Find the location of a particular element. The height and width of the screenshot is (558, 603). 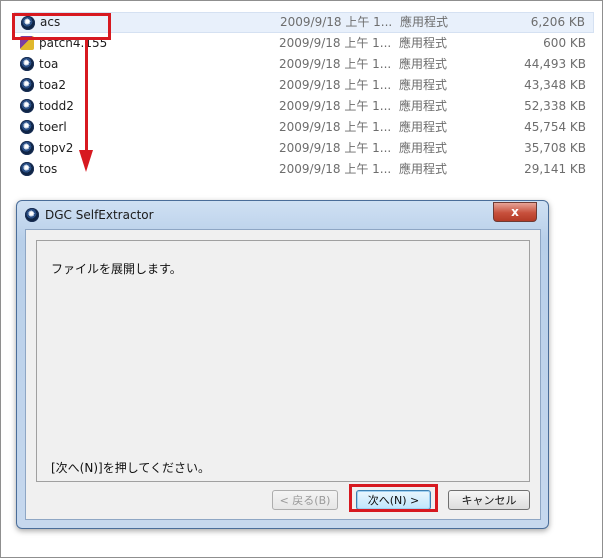

dialog-titlebar: DGC SelfExtractor x is located at coordinates (282, 215).